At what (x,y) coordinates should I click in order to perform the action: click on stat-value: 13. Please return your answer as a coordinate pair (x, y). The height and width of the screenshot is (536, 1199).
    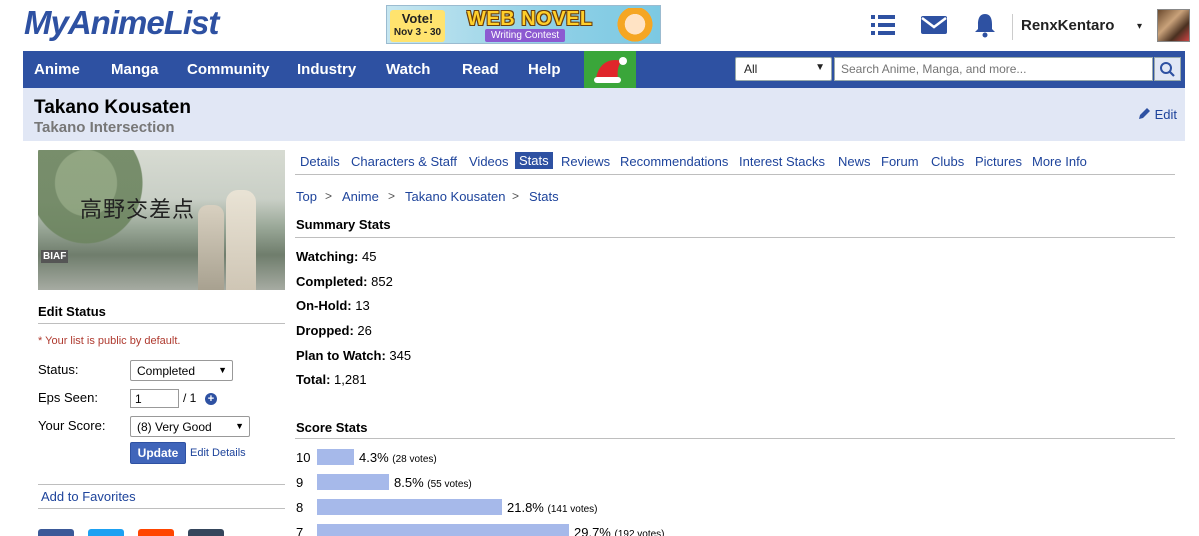
    Looking at the image, I should click on (362, 305).